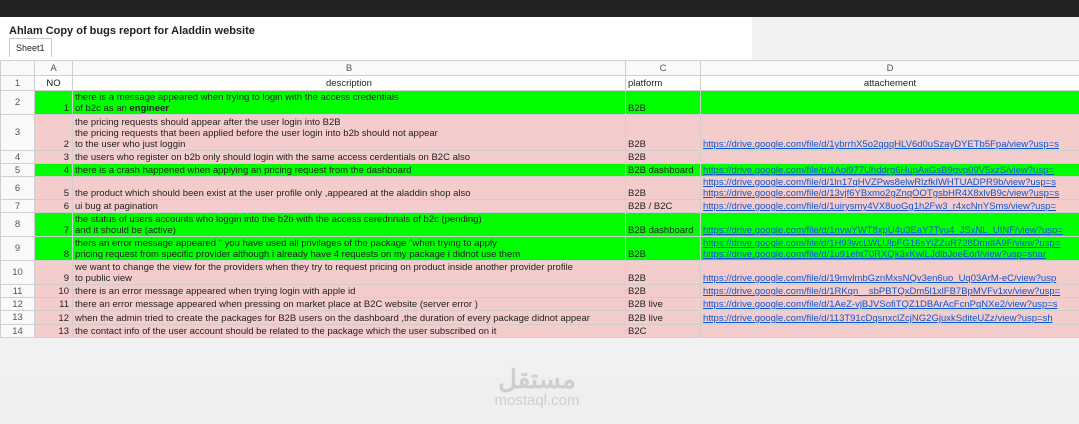 The image size is (1079, 424). Describe the element at coordinates (53, 272) in the screenshot. I see `cell-no: 9` at that location.